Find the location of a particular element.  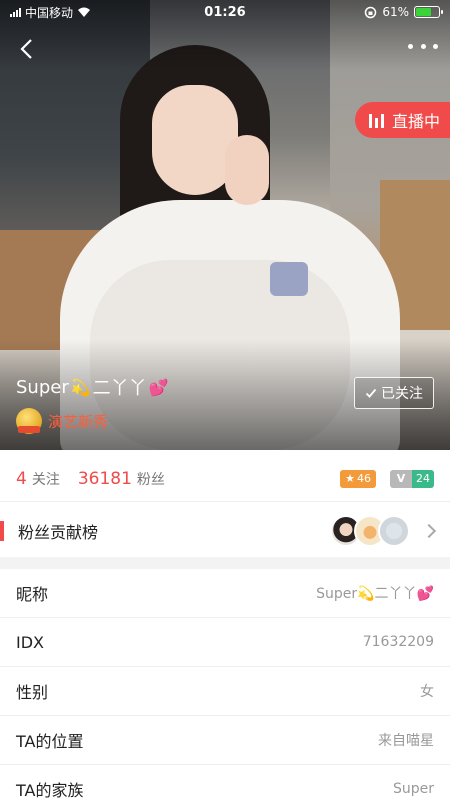

more-dots-icon is located at coordinates (410, 46).